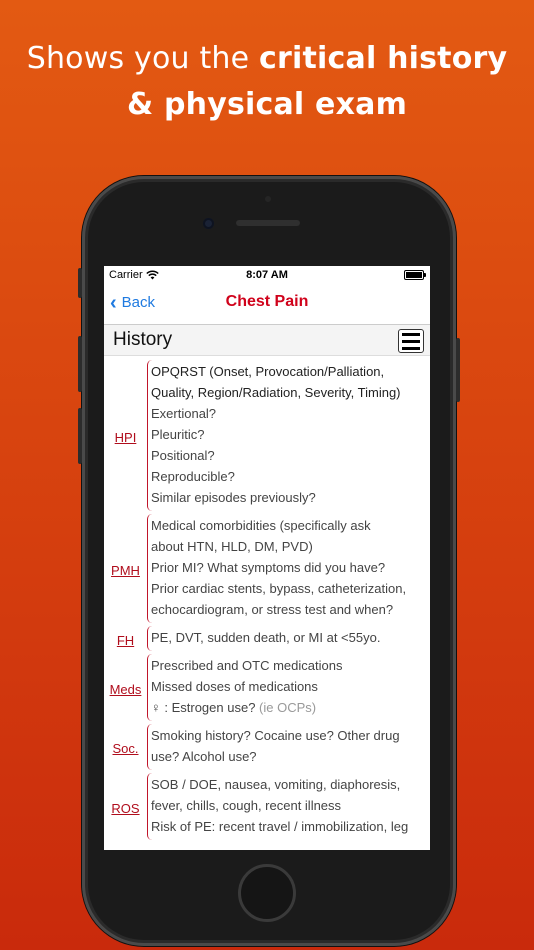 This screenshot has height=950, width=534. What do you see at coordinates (80, 364) in the screenshot?
I see `volume-up-button` at bounding box center [80, 364].